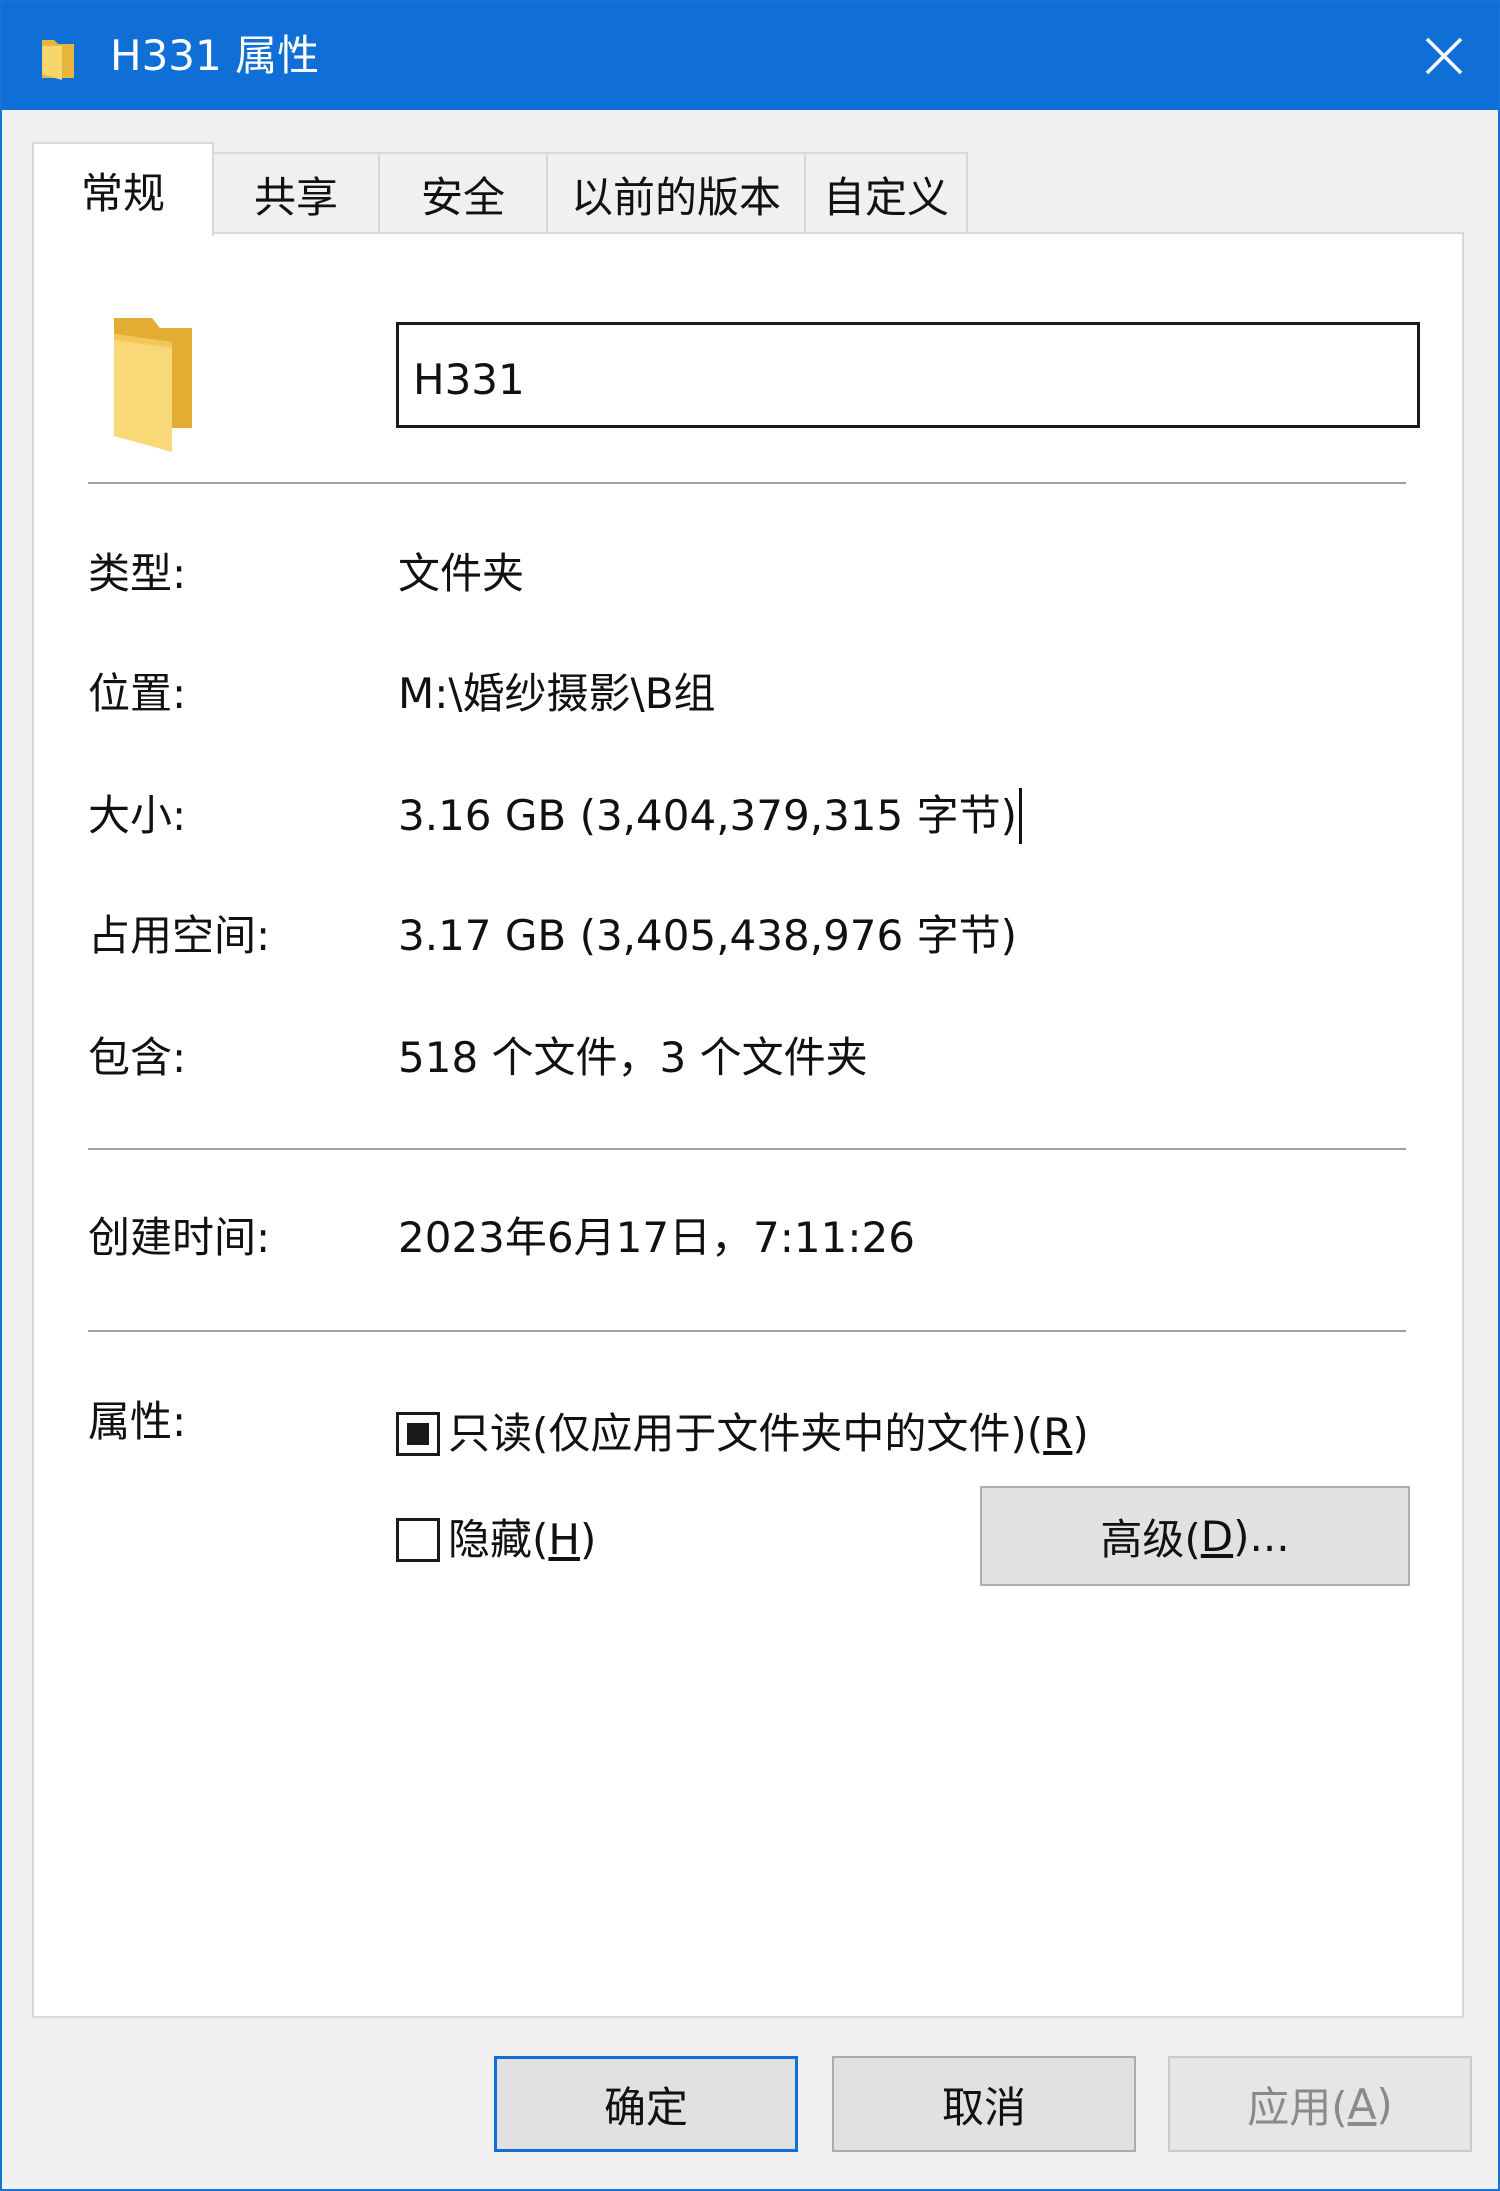 This screenshot has height=2191, width=1500. Describe the element at coordinates (418, 1540) in the screenshot. I see `hidden-checkbox` at that location.